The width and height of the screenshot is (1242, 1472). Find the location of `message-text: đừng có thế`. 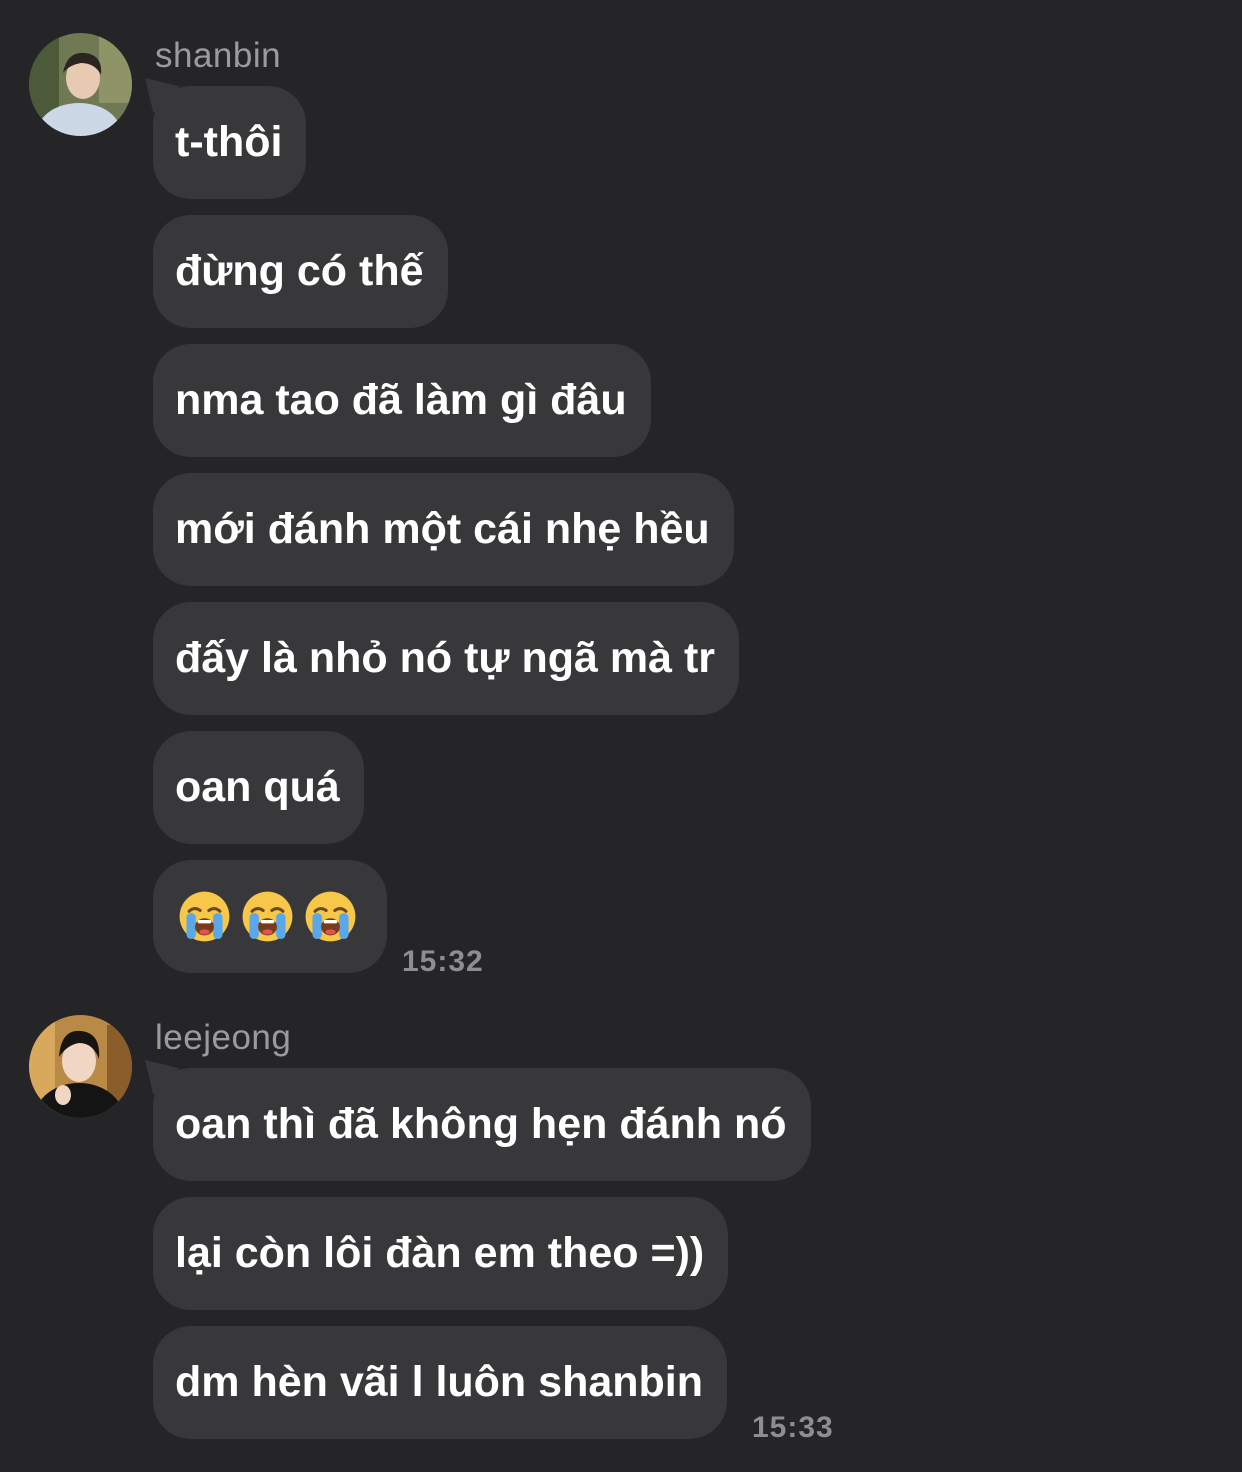

message-text: đừng có thế is located at coordinates (299, 271).